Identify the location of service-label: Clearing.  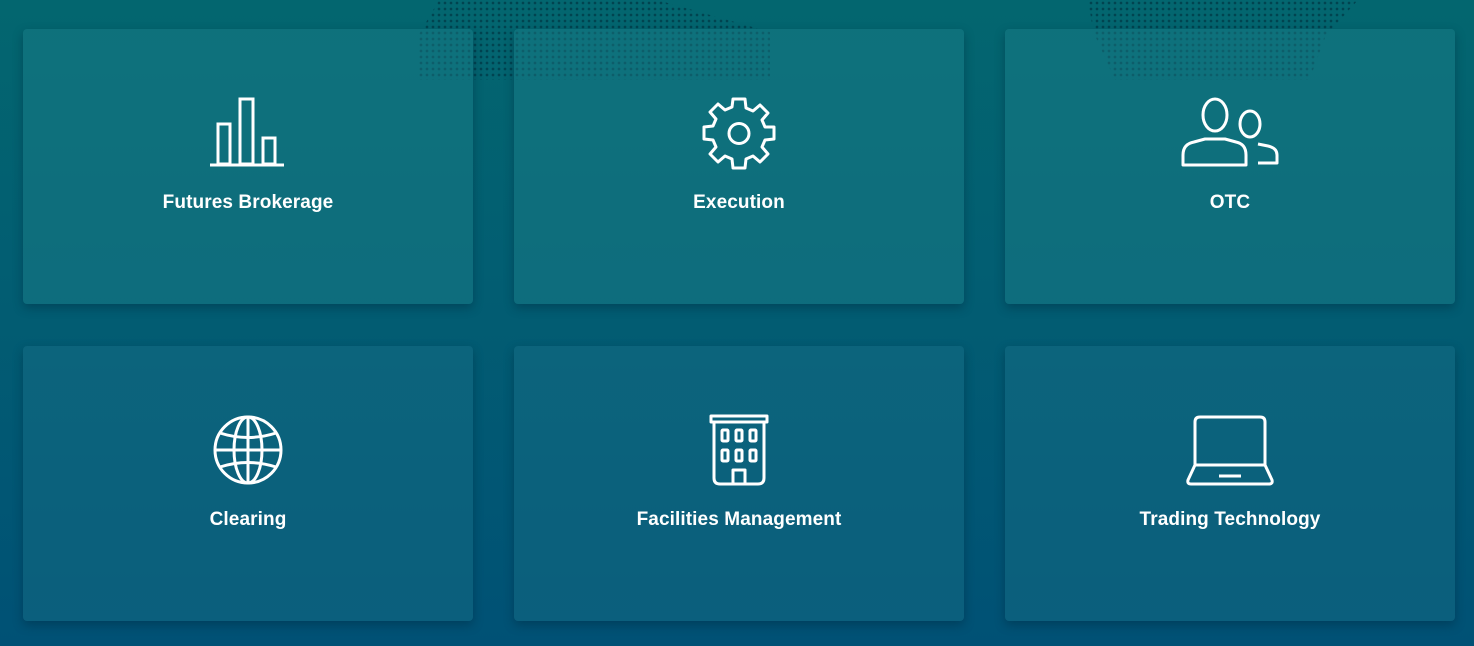
(248, 519).